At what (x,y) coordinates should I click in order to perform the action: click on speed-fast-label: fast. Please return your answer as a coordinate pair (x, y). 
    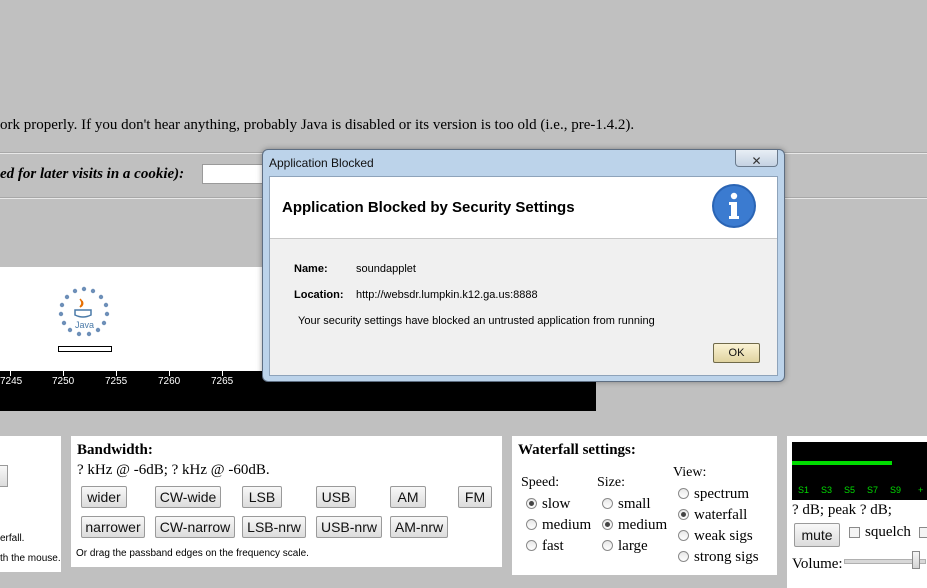
    Looking at the image, I should click on (553, 546).